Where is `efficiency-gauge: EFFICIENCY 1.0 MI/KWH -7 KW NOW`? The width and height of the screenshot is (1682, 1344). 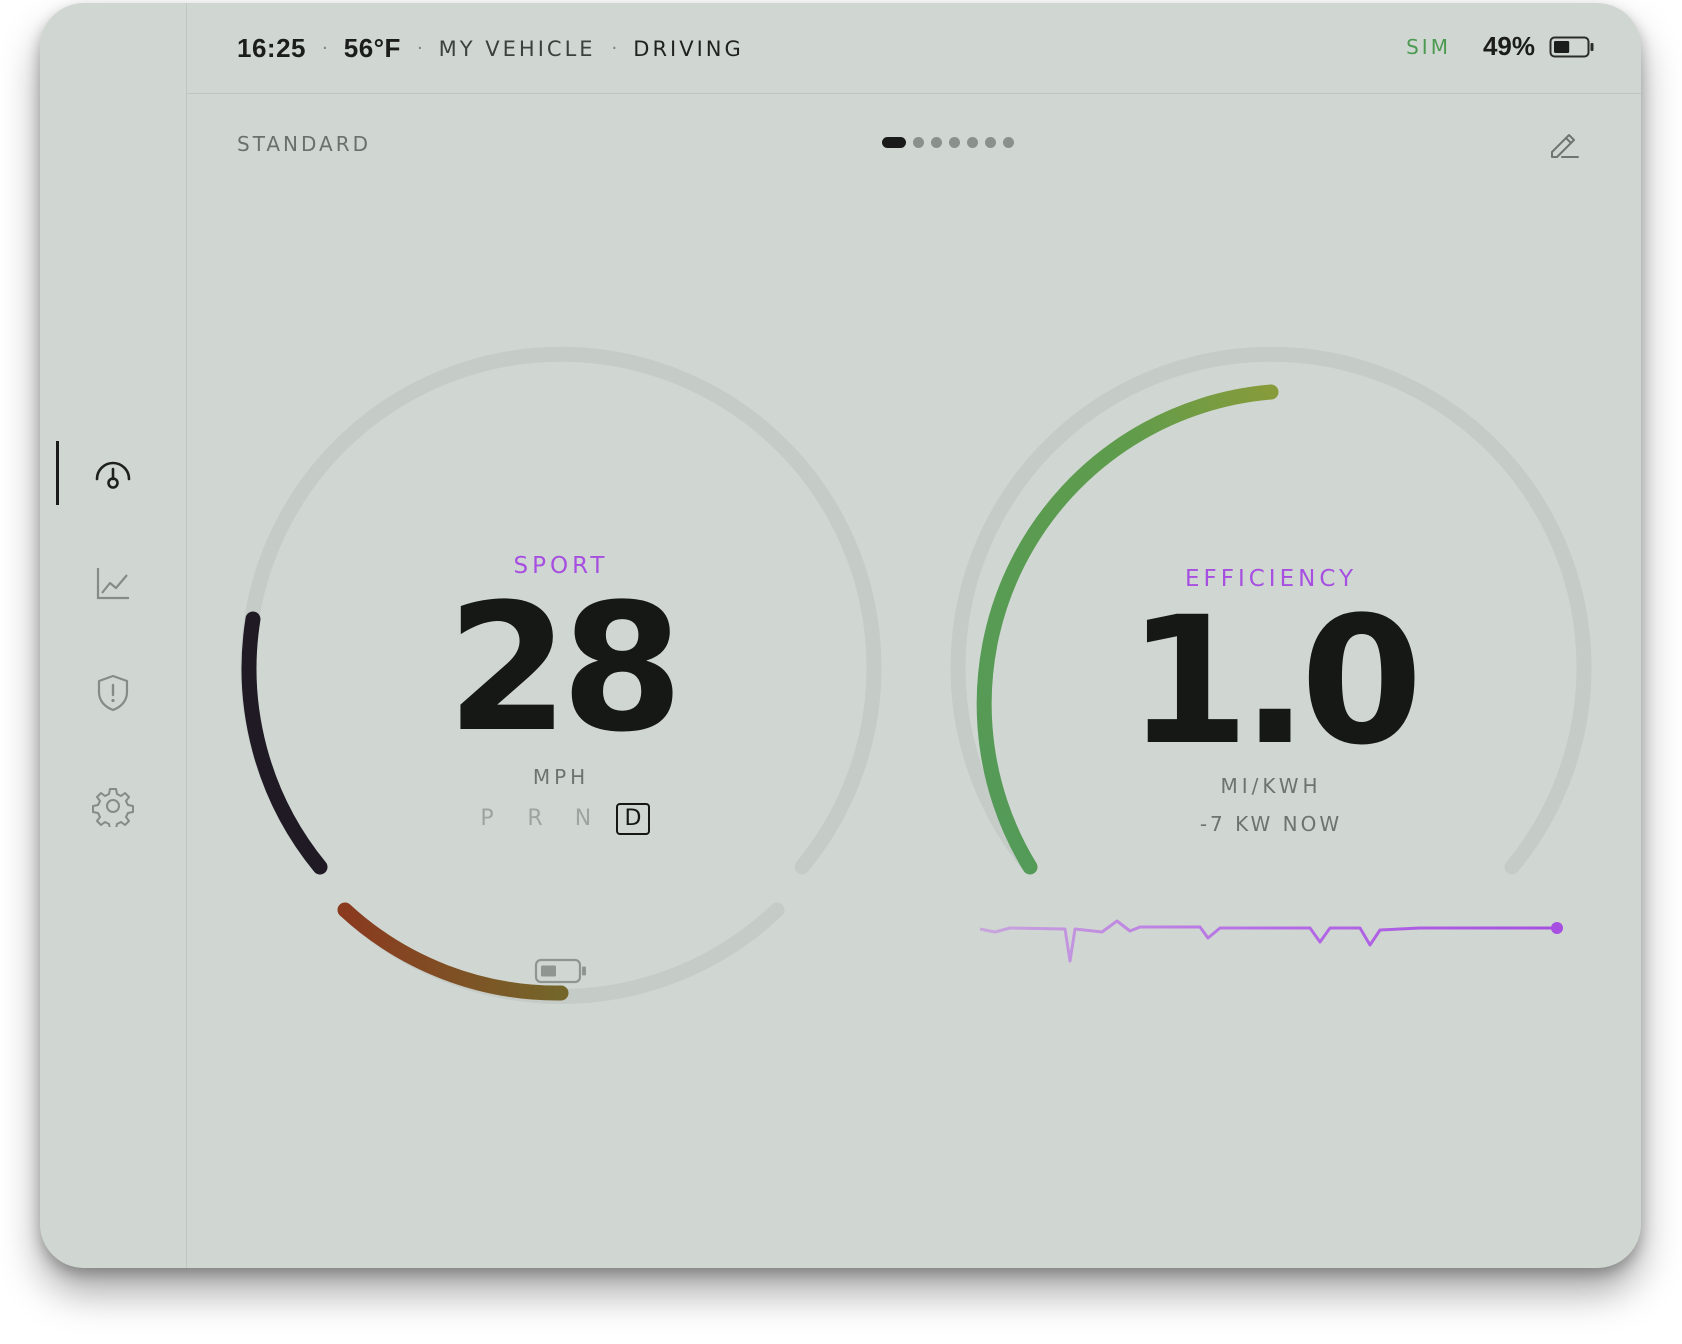
efficiency-gauge: EFFICIENCY 1.0 MI/KWH -7 KW NOW is located at coordinates (1271, 701).